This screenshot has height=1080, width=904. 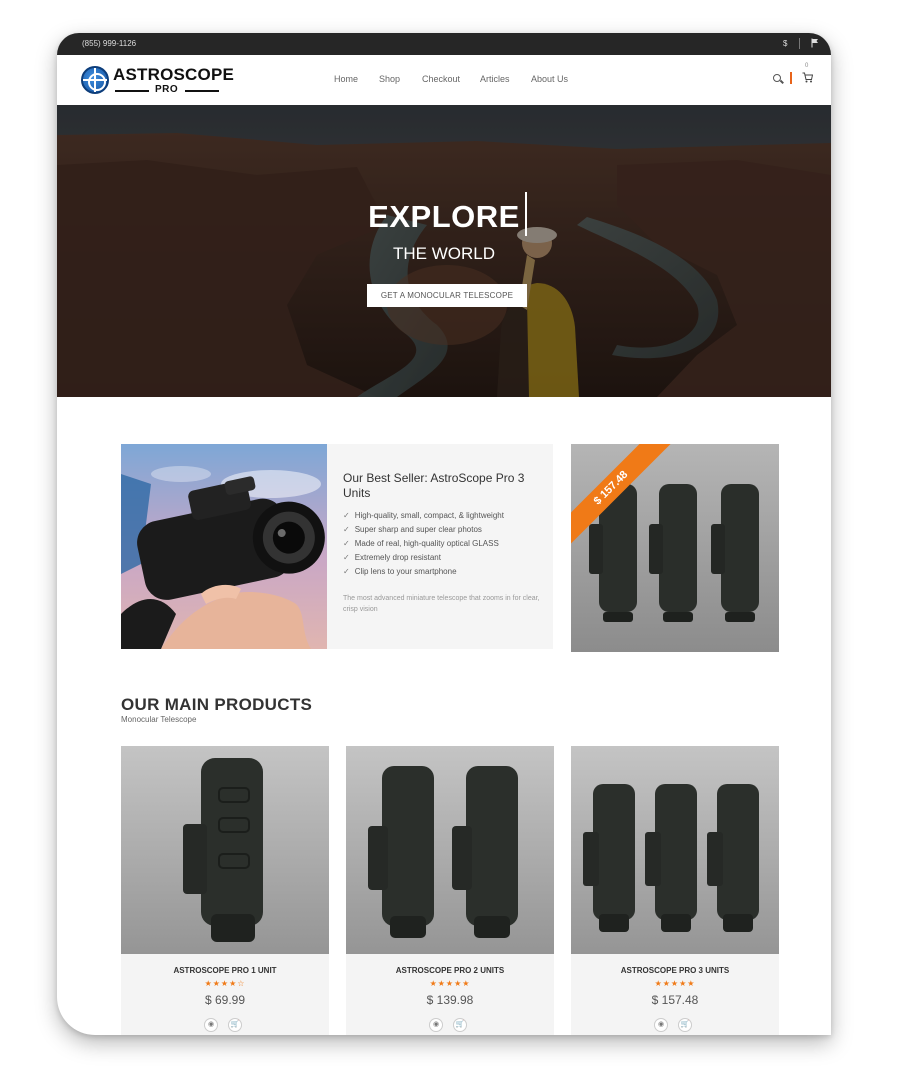 What do you see at coordinates (434, 485) in the screenshot?
I see `best-seller-title: Our Best Seller: AstroScope Pro 3 Units` at bounding box center [434, 485].